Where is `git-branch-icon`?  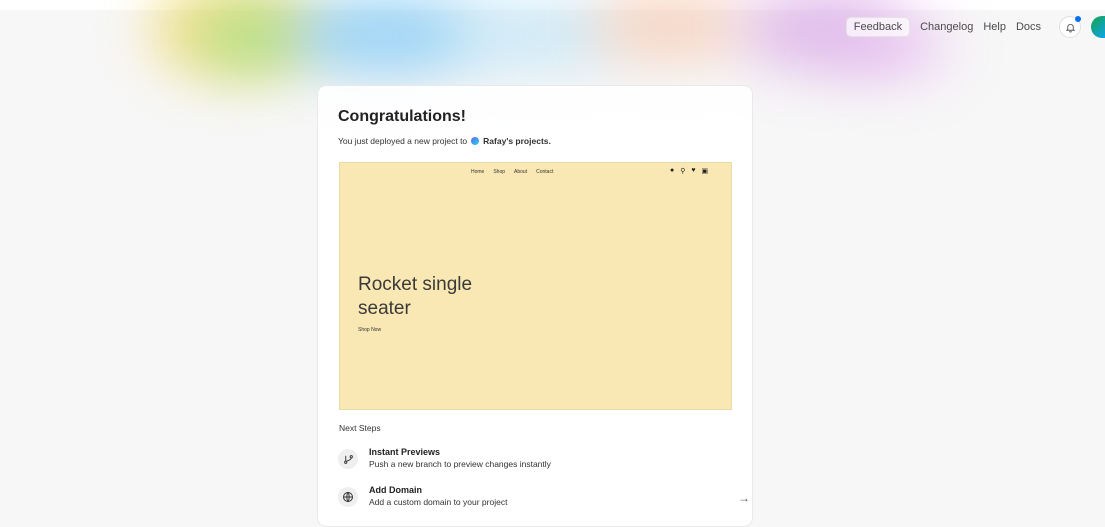 git-branch-icon is located at coordinates (348, 459).